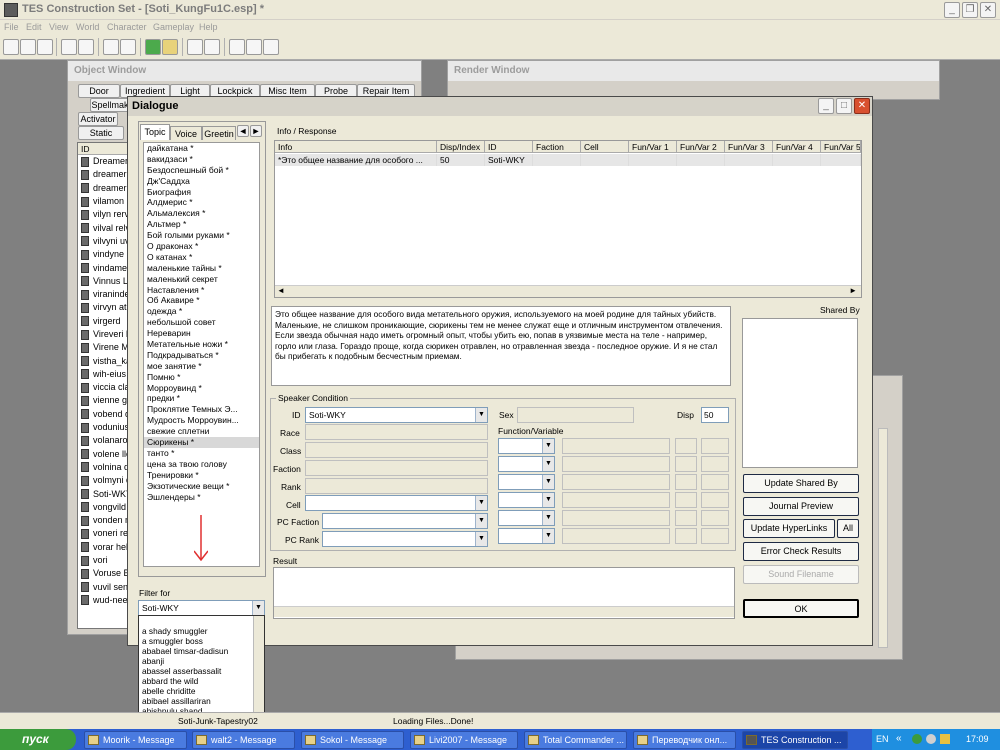 This screenshot has width=1000, height=750. Describe the element at coordinates (201, 257) in the screenshot. I see `topic-item: О катанах *` at that location.